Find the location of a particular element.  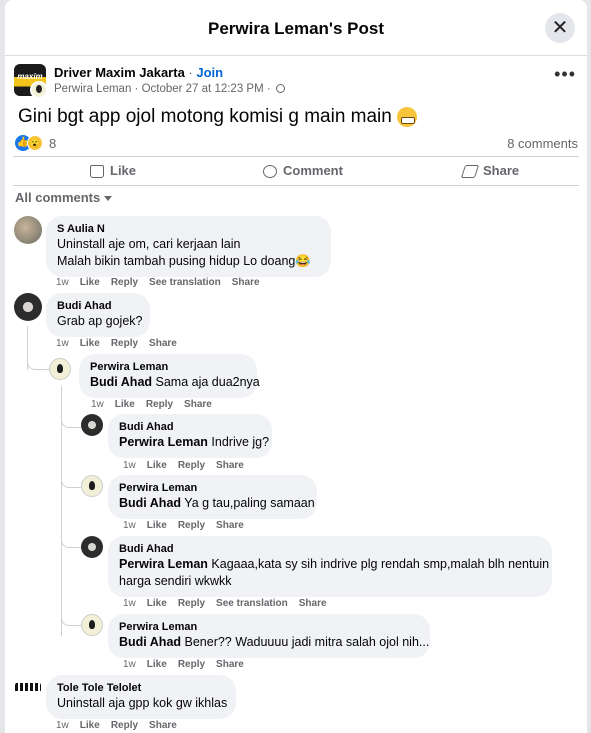

author-avatar is located at coordinates (39, 90).